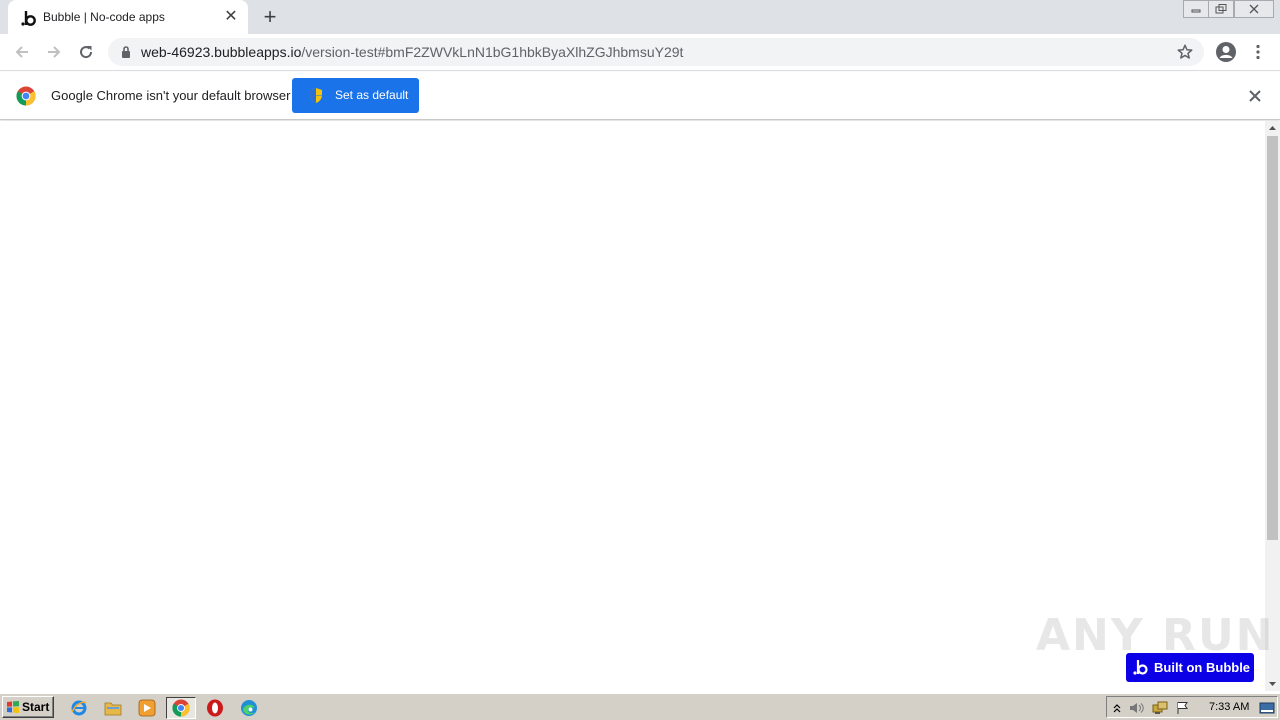  What do you see at coordinates (221, 52) in the screenshot?
I see `url-host: web-46923.bubbleapps.io` at bounding box center [221, 52].